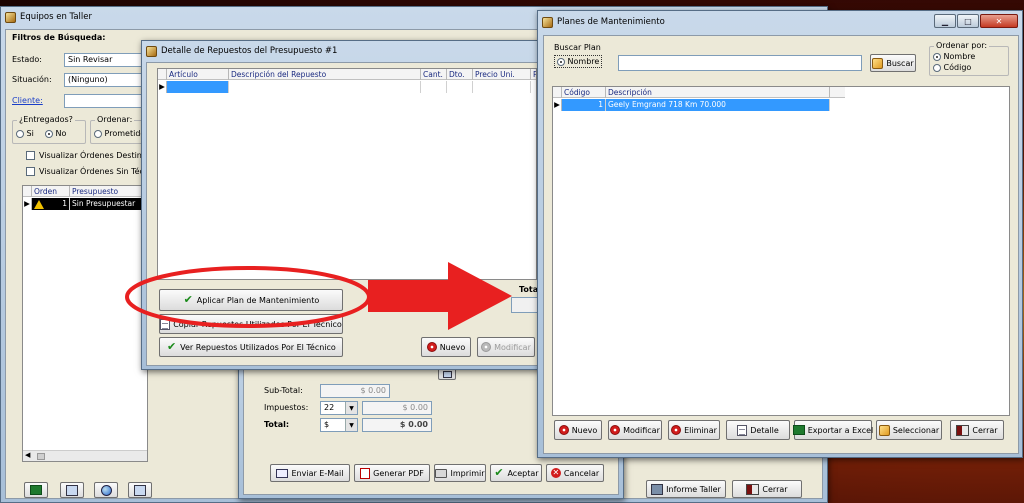 This screenshot has width=1024, height=503. Describe the element at coordinates (691, 105) in the screenshot. I see `table-row: ▶ 1 Geely Emgrand 718 Km 70.000` at that location.